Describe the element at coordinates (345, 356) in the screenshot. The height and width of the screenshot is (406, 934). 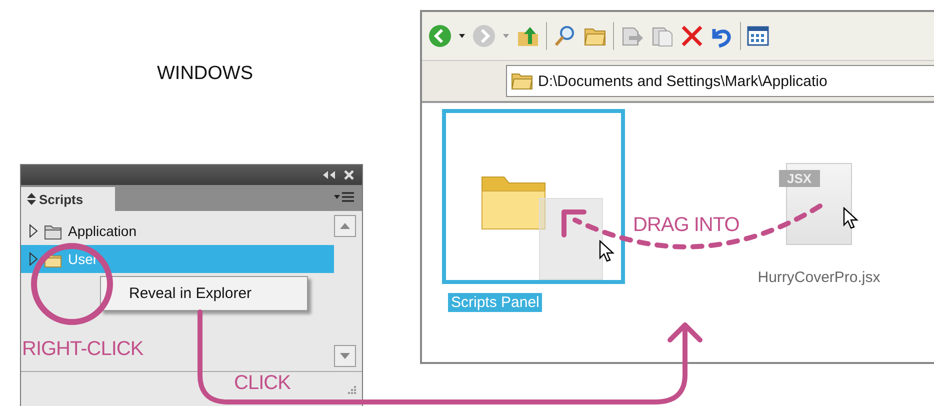
I see `scroll-down-icon` at that location.